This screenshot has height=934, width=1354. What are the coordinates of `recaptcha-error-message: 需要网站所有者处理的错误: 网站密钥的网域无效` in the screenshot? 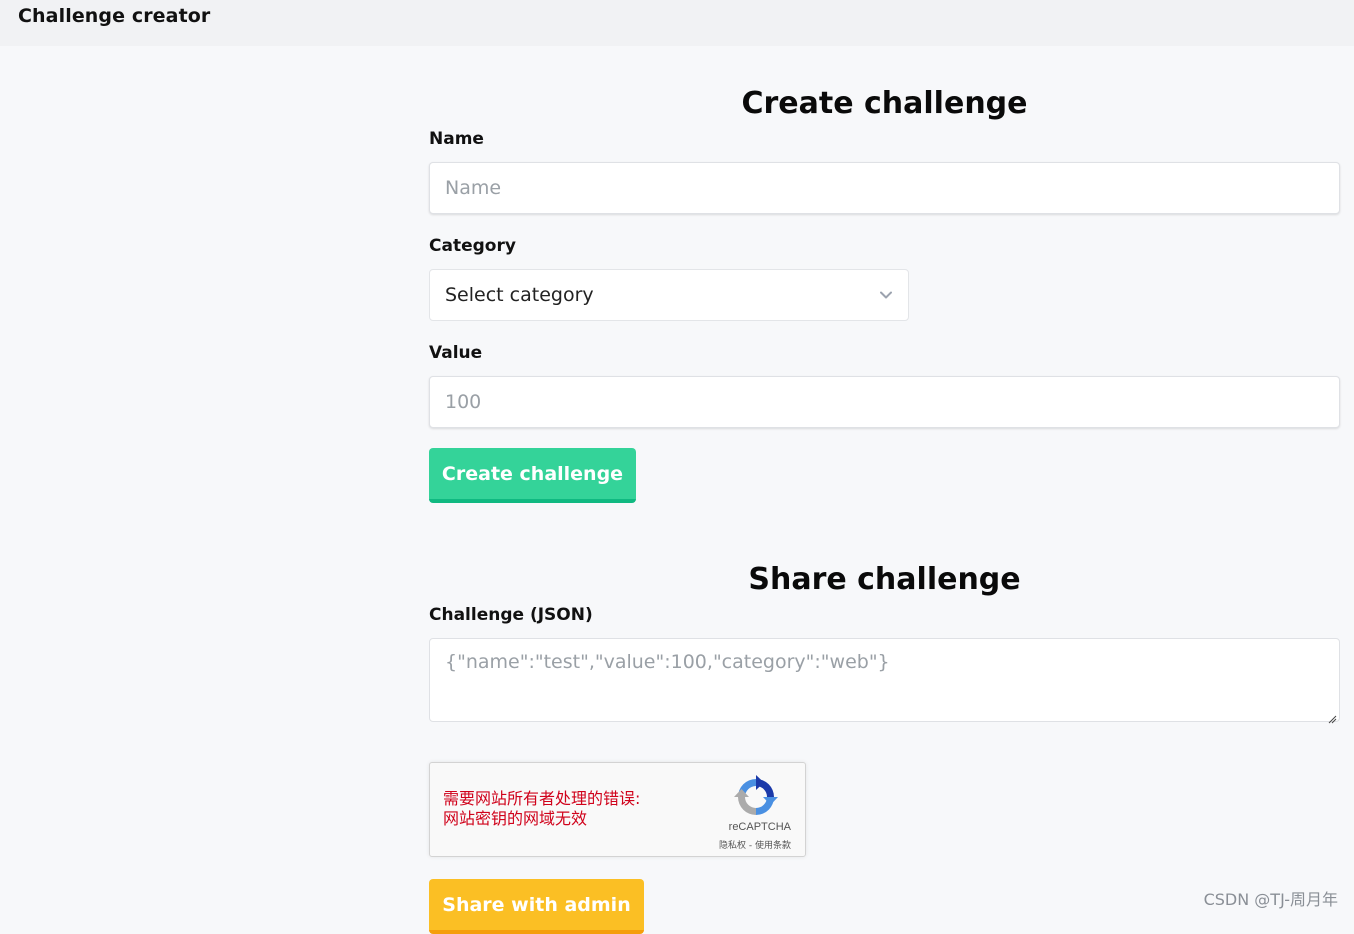 It's located at (541, 809).